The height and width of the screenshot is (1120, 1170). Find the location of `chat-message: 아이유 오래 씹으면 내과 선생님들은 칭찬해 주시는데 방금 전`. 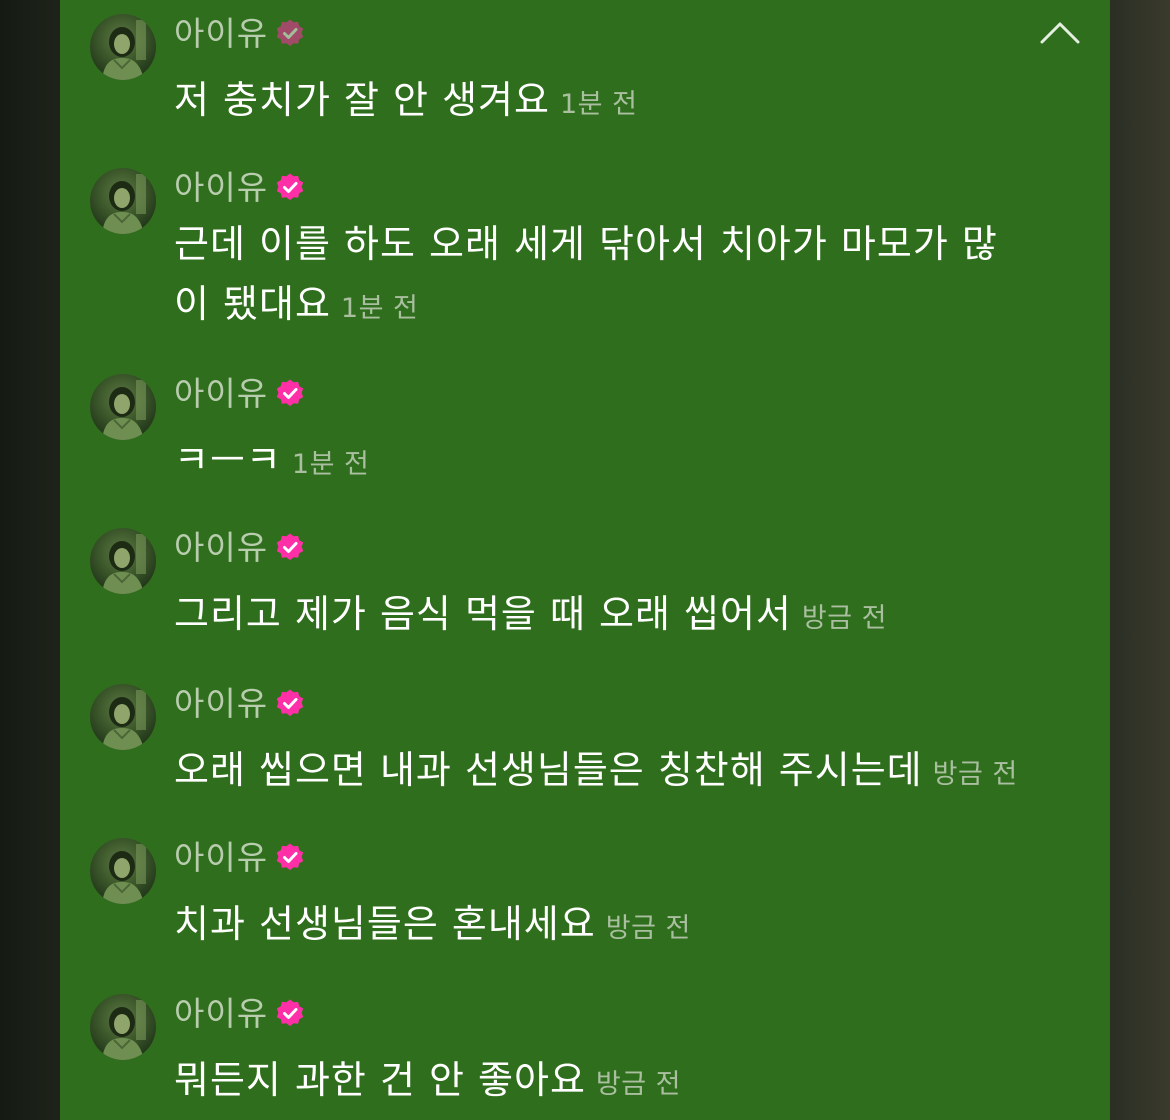

chat-message: 아이유 오래 씹으면 내과 선생님들은 칭찬해 주시는데 방금 전 is located at coordinates (560, 739).